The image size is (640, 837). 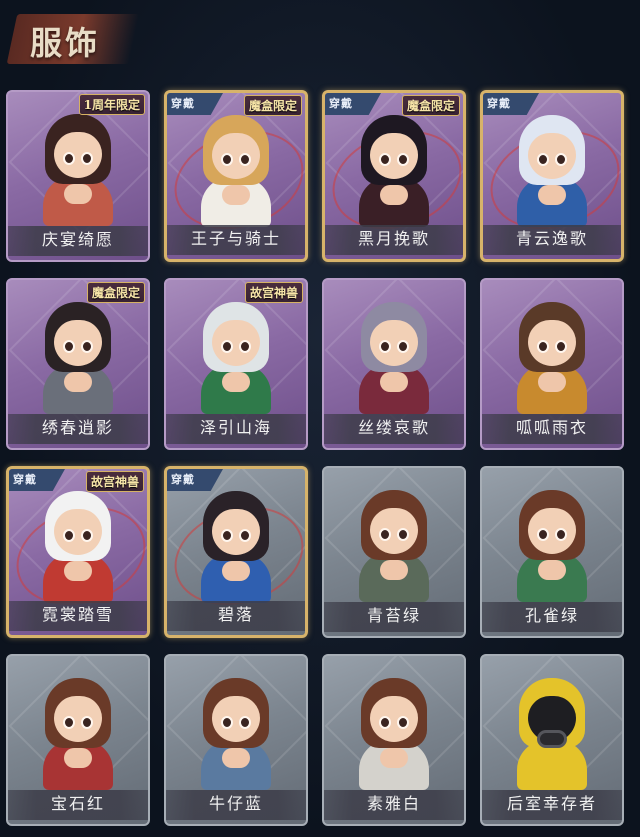 I want to click on costume-name: 黑月挽歌, so click(x=394, y=240).